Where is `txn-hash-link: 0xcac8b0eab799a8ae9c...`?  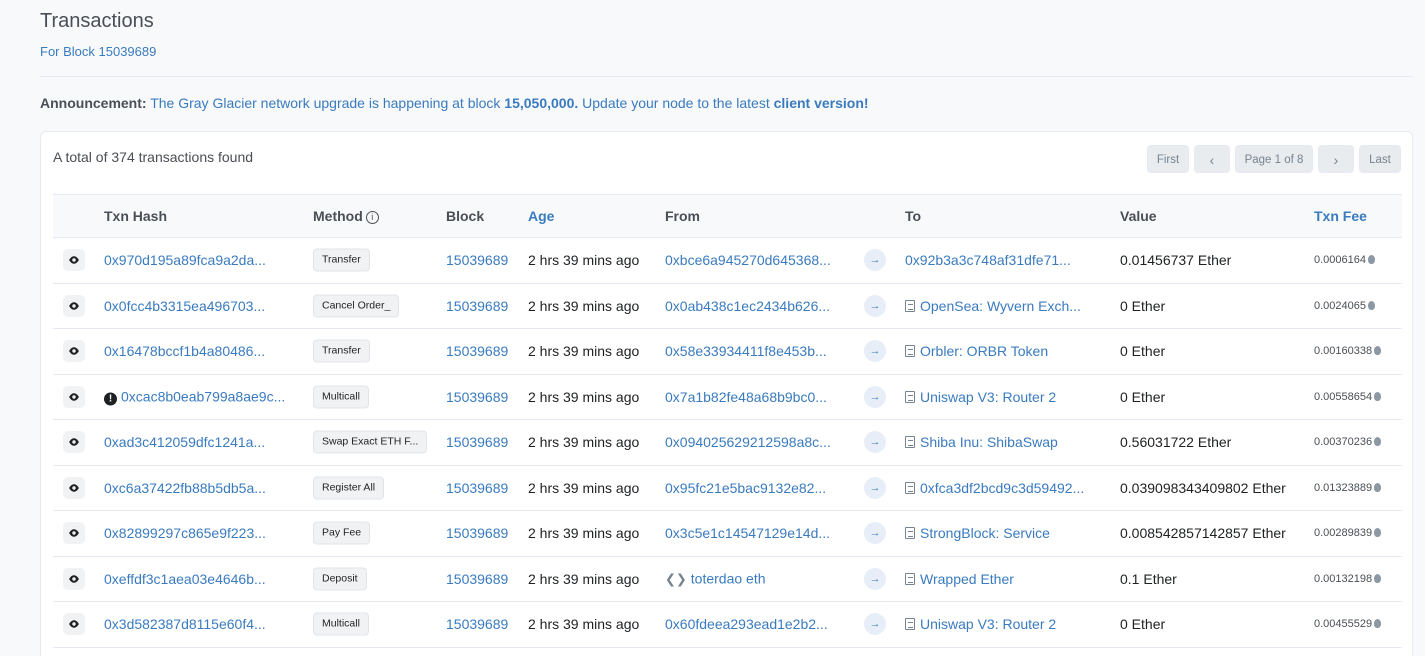
txn-hash-link: 0xcac8b0eab799a8ae9c... is located at coordinates (203, 396).